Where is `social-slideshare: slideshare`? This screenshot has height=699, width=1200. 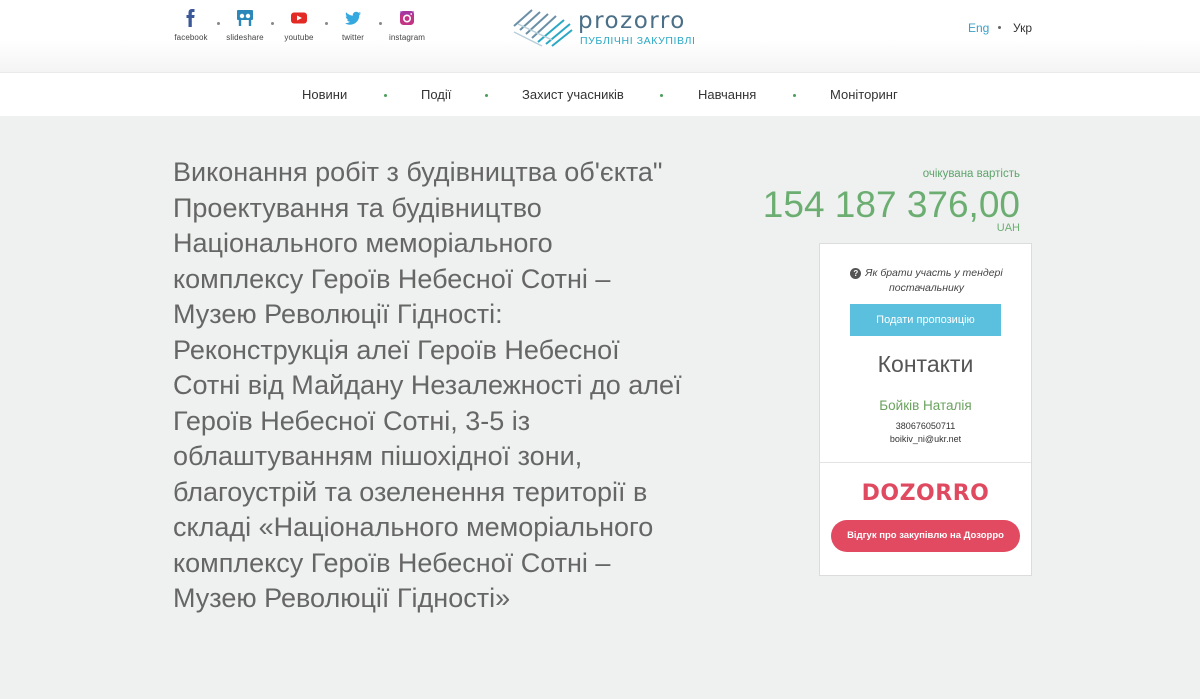 social-slideshare: slideshare is located at coordinates (245, 25).